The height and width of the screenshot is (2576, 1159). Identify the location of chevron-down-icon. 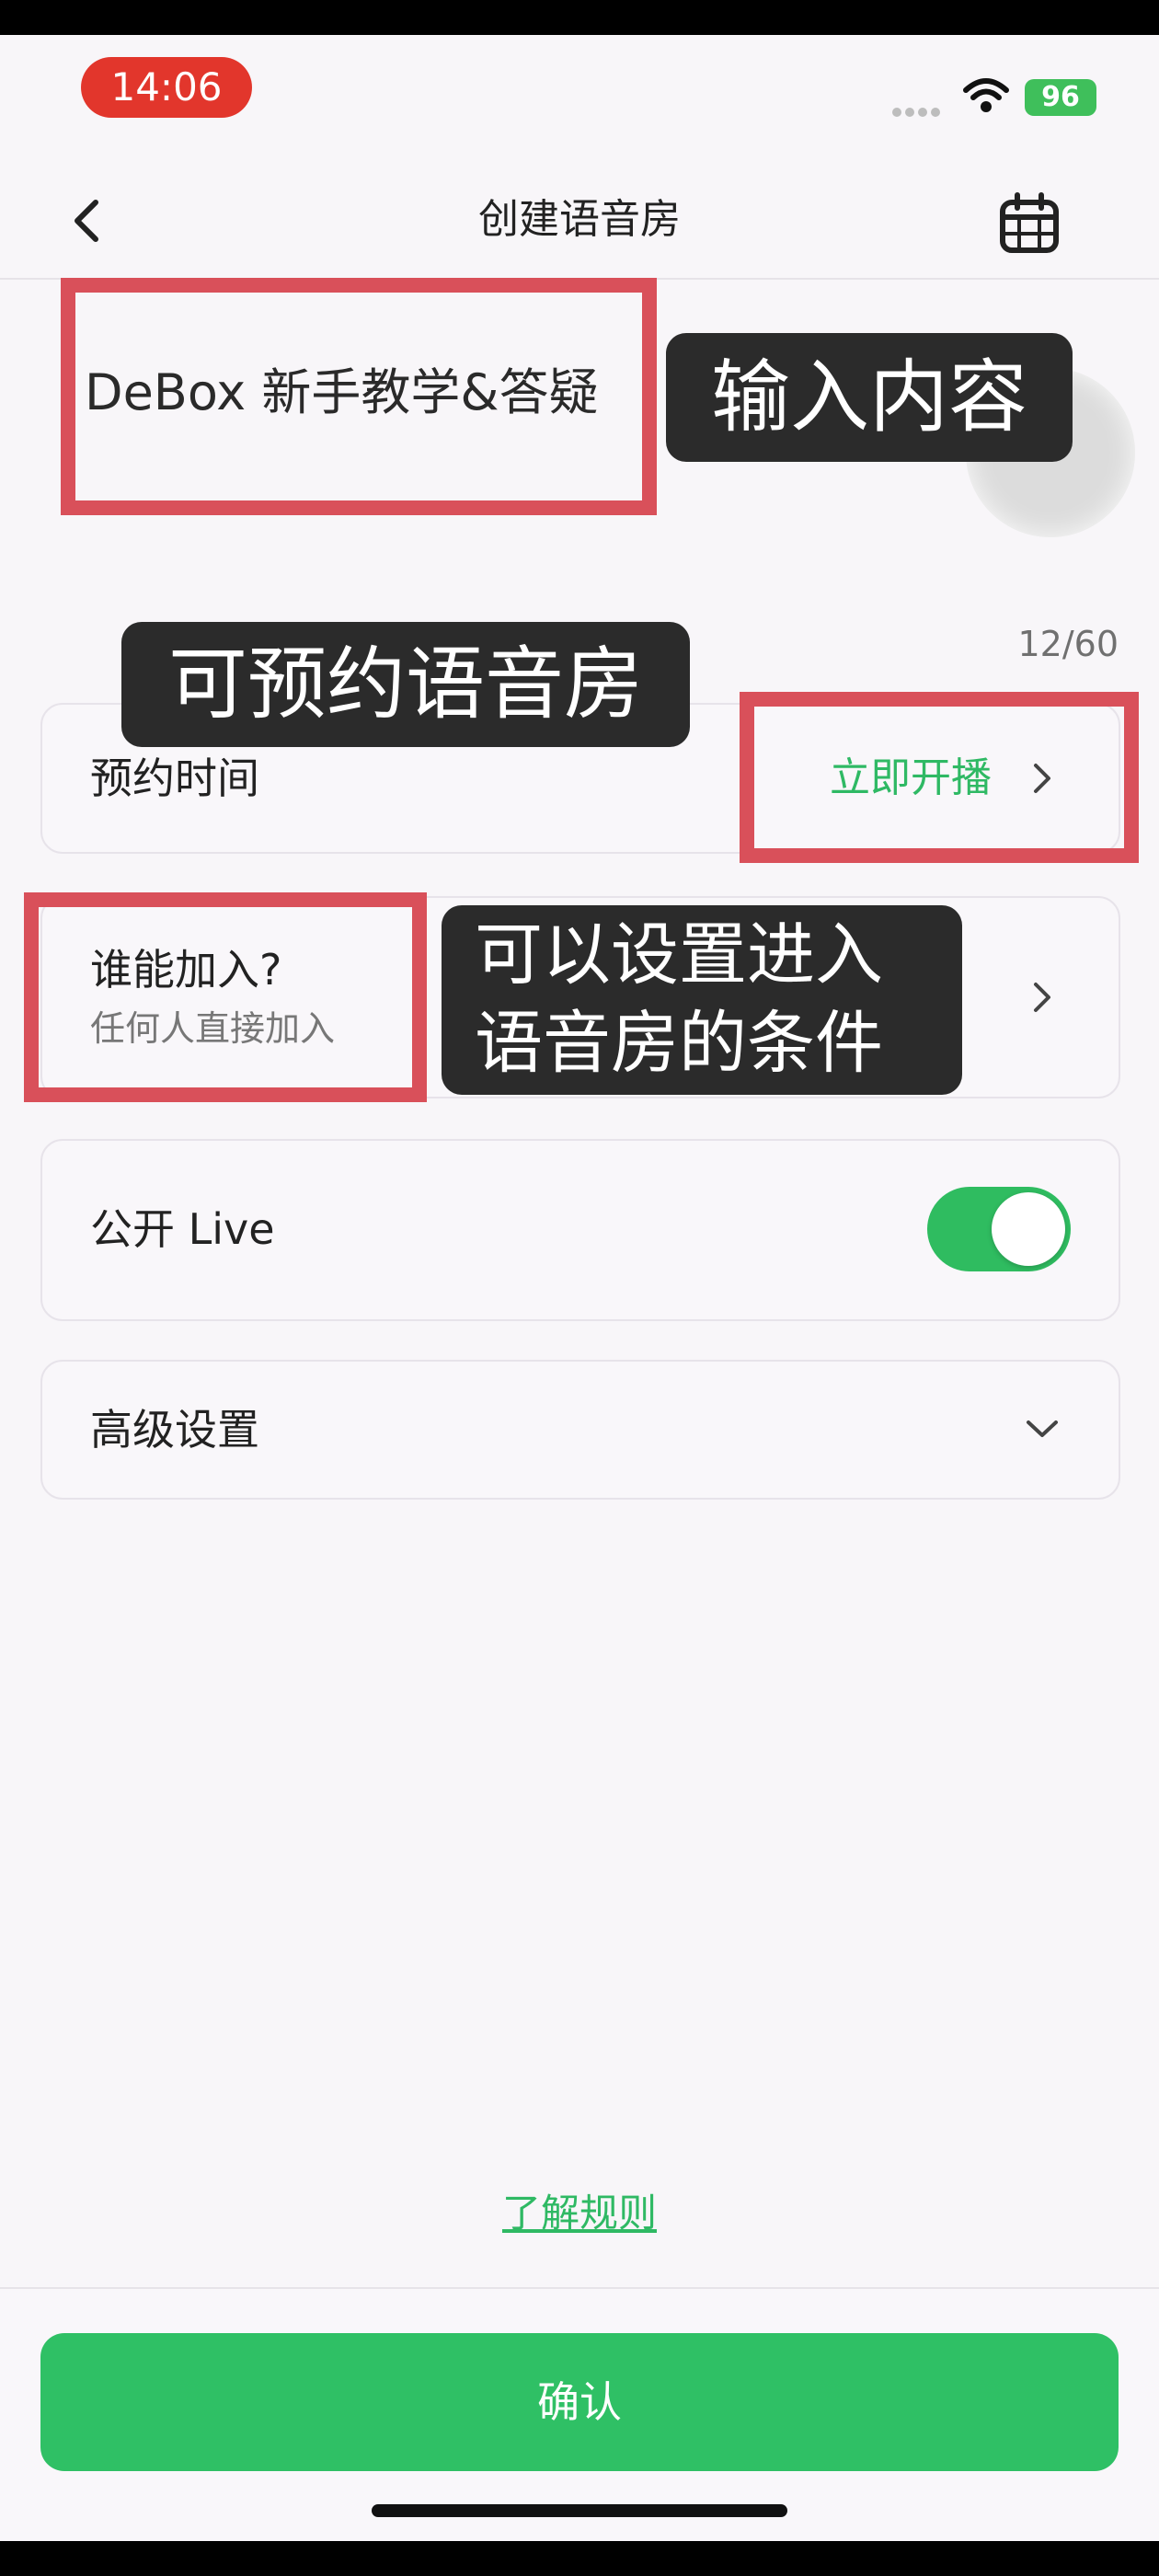
(1042, 1428).